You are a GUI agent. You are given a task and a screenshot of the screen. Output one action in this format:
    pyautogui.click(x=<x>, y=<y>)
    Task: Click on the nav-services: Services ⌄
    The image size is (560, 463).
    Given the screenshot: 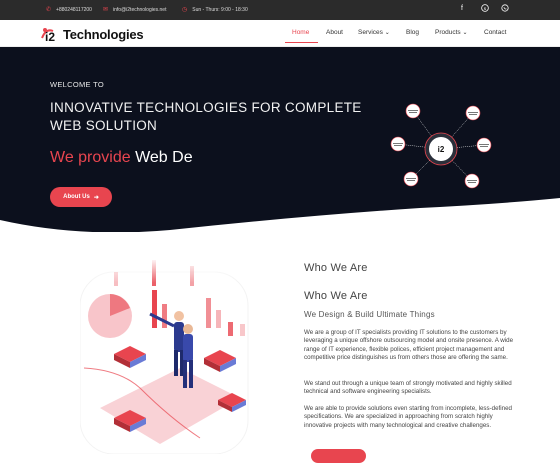 What is the action you would take?
    pyautogui.click(x=374, y=32)
    